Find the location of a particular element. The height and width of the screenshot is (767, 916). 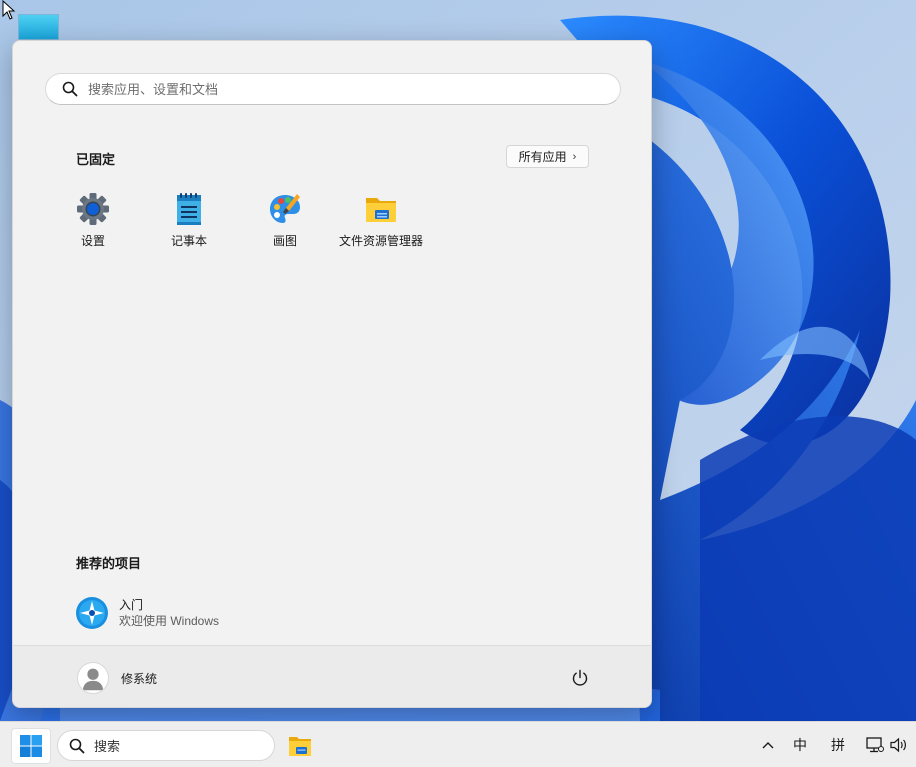

pinned-app-settings: 设置 is located at coordinates (93, 221).